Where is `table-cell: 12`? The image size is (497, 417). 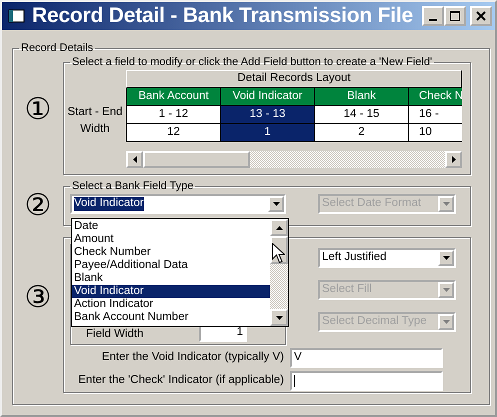
table-cell: 12 is located at coordinates (174, 133).